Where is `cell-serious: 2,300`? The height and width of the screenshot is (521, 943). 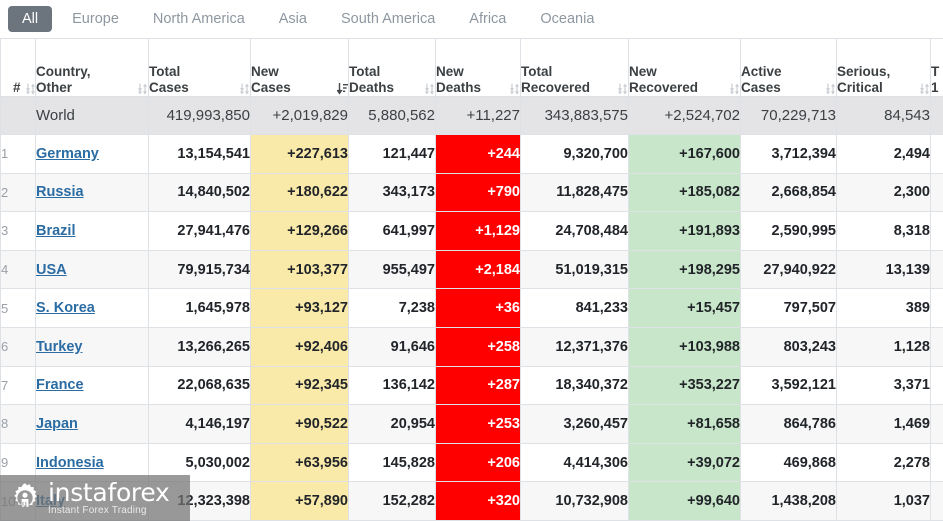
cell-serious: 2,300 is located at coordinates (883, 192).